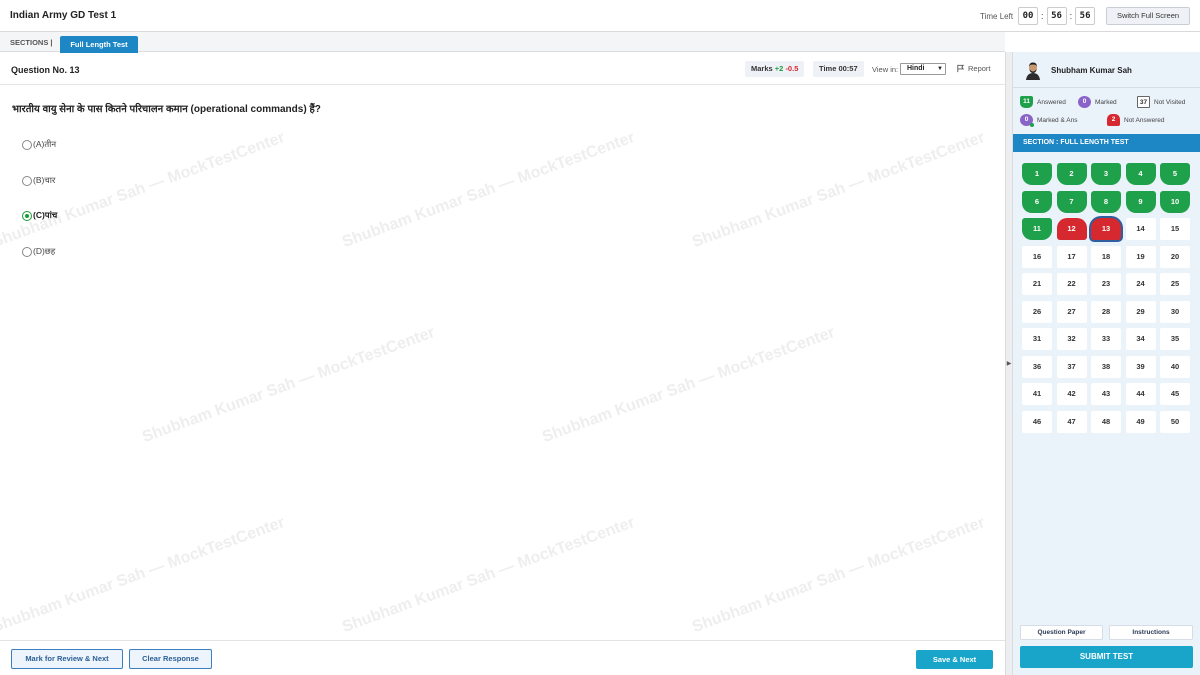 Image resolution: width=1200 pixels, height=675 pixels. Describe the element at coordinates (170, 659) in the screenshot. I see `clear-response-button: Clear Response` at that location.